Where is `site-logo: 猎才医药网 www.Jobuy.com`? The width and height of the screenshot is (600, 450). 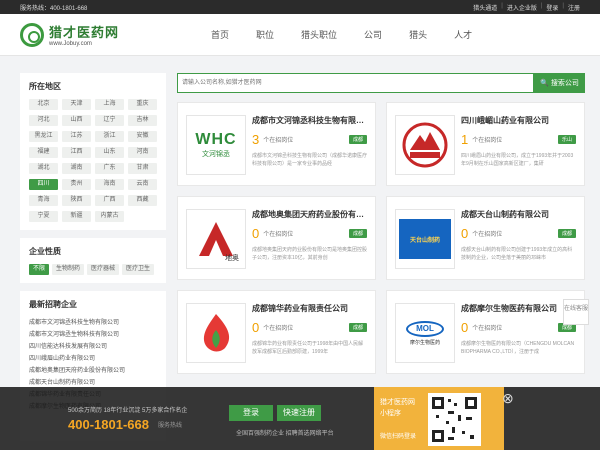
site-logo: 猎才医药网 www.Jobuy.com is located at coordinates (100, 34).